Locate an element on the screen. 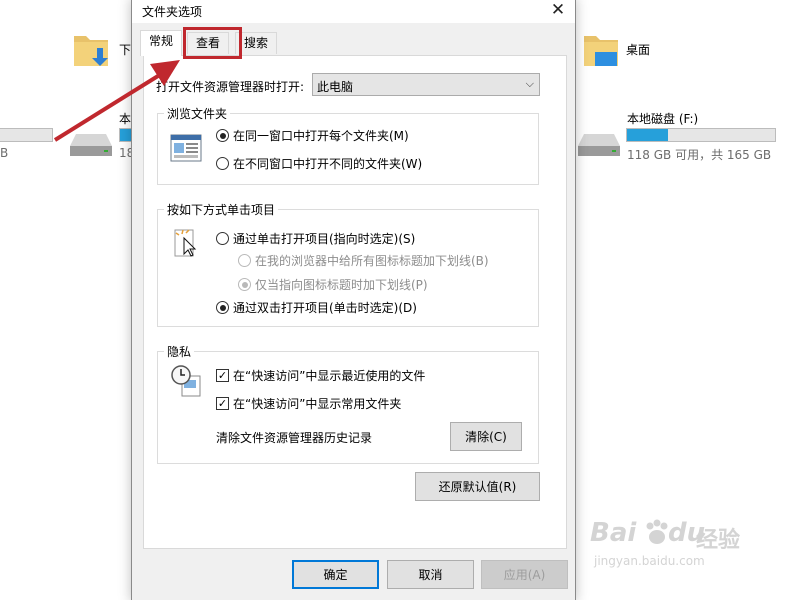  desktop-folder-icon is located at coordinates (601, 51).